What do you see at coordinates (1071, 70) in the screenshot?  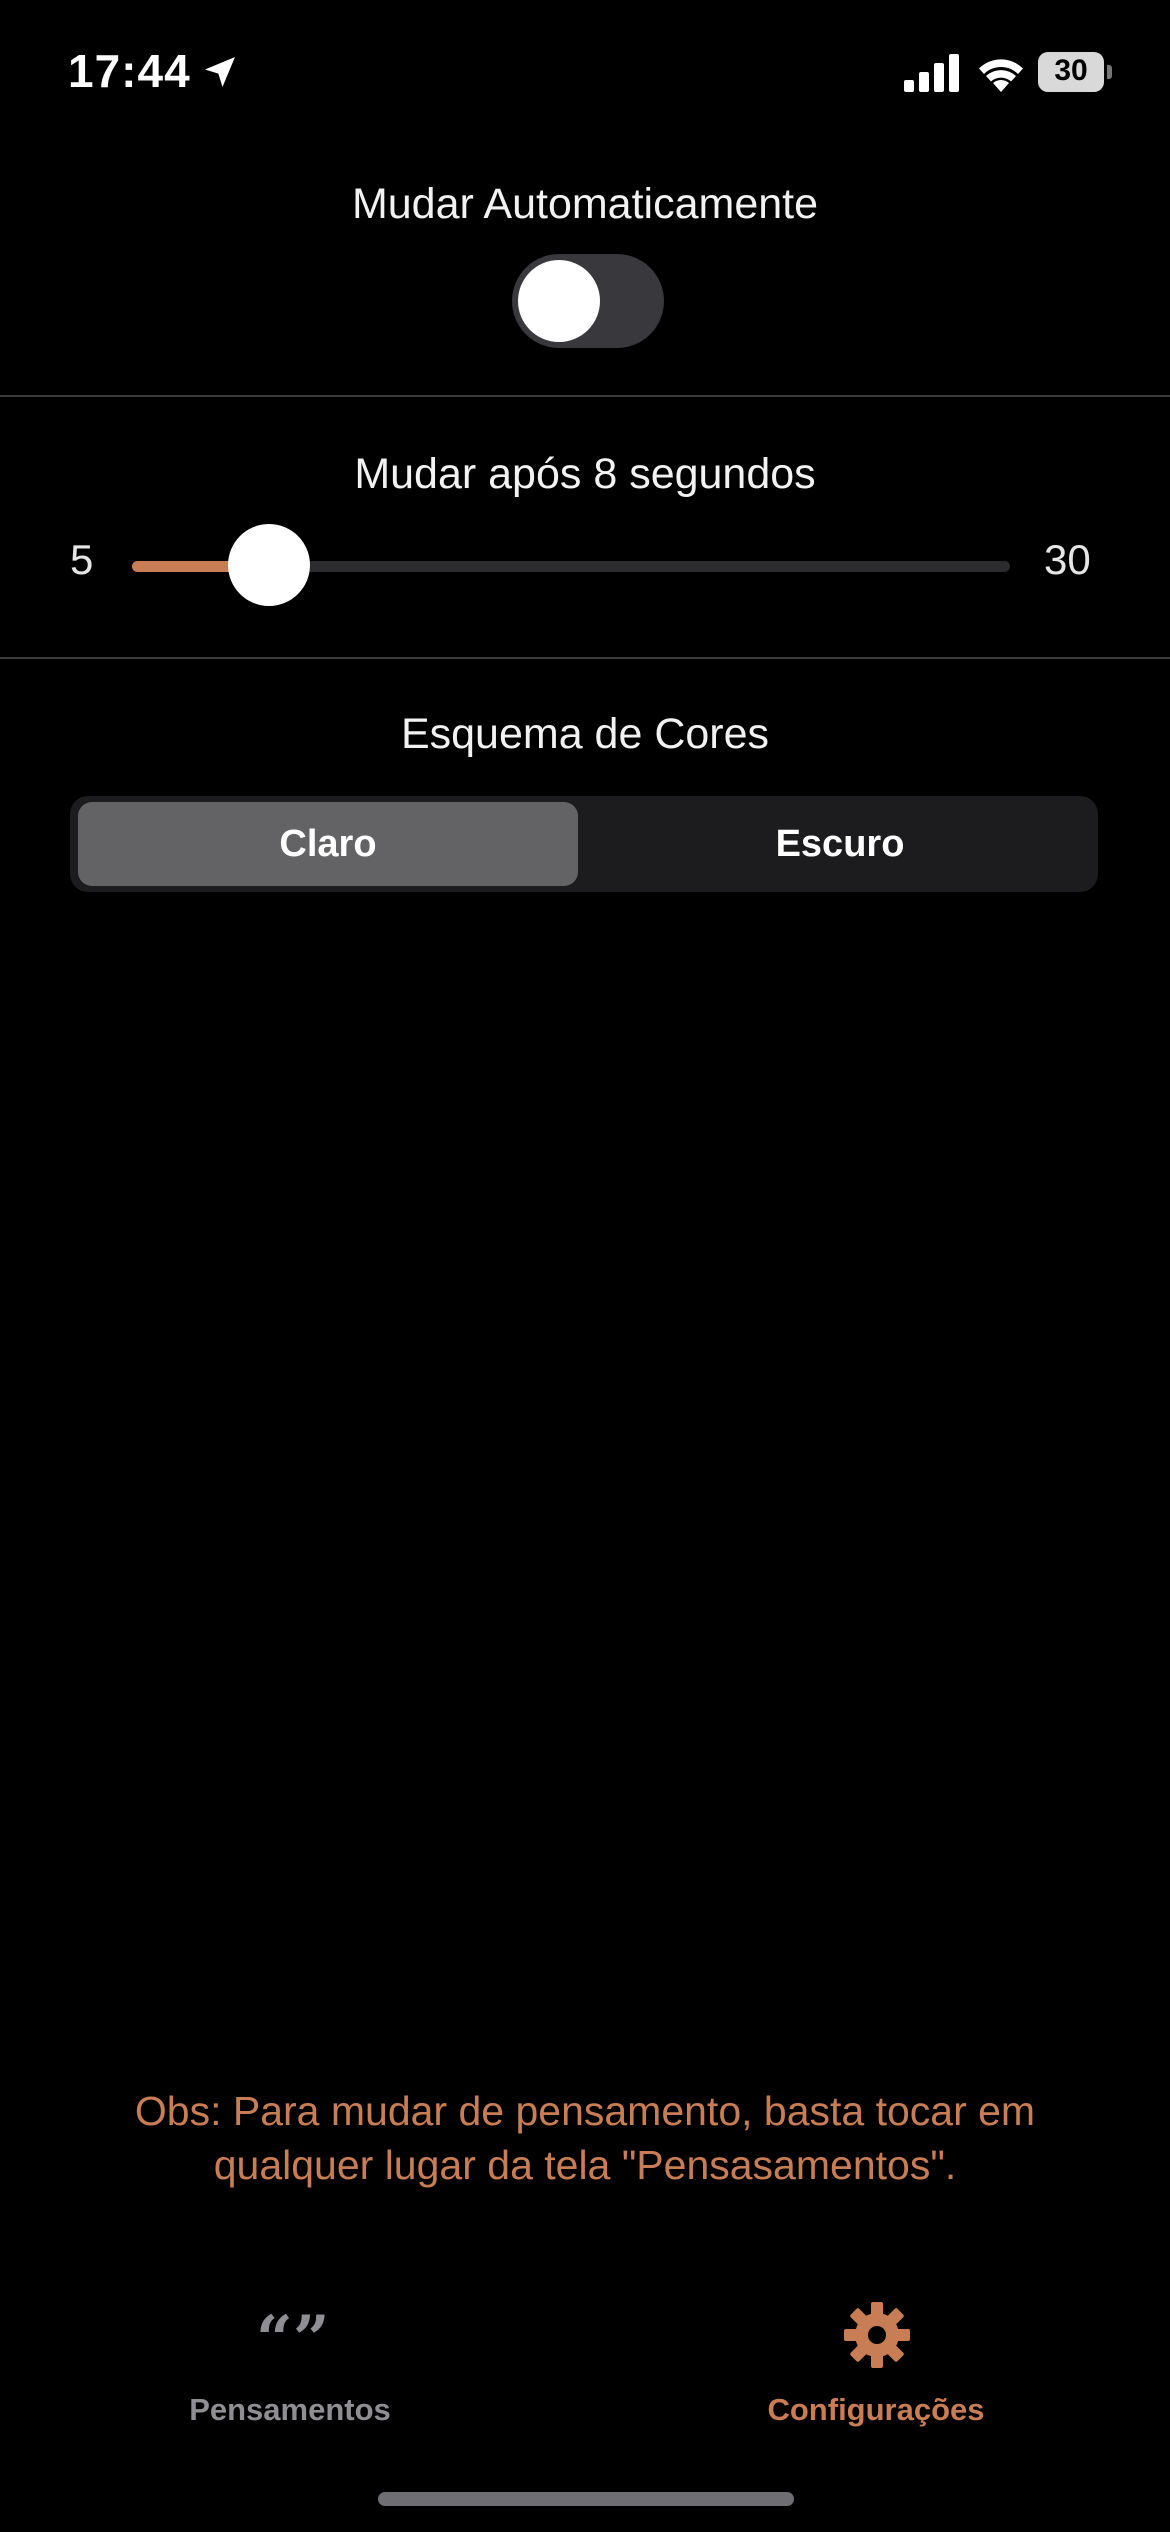 I see `battery-level: 30` at bounding box center [1071, 70].